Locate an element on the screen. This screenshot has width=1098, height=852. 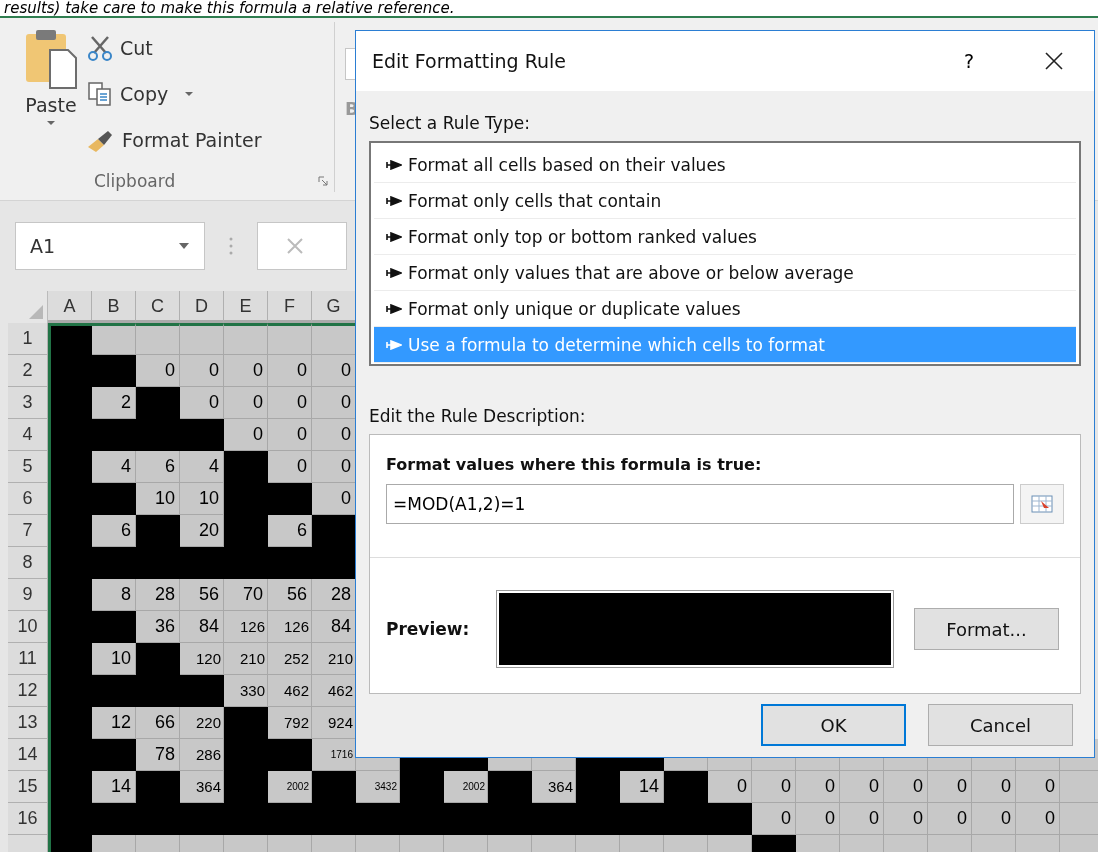
table-cell: 84 is located at coordinates (334, 627).